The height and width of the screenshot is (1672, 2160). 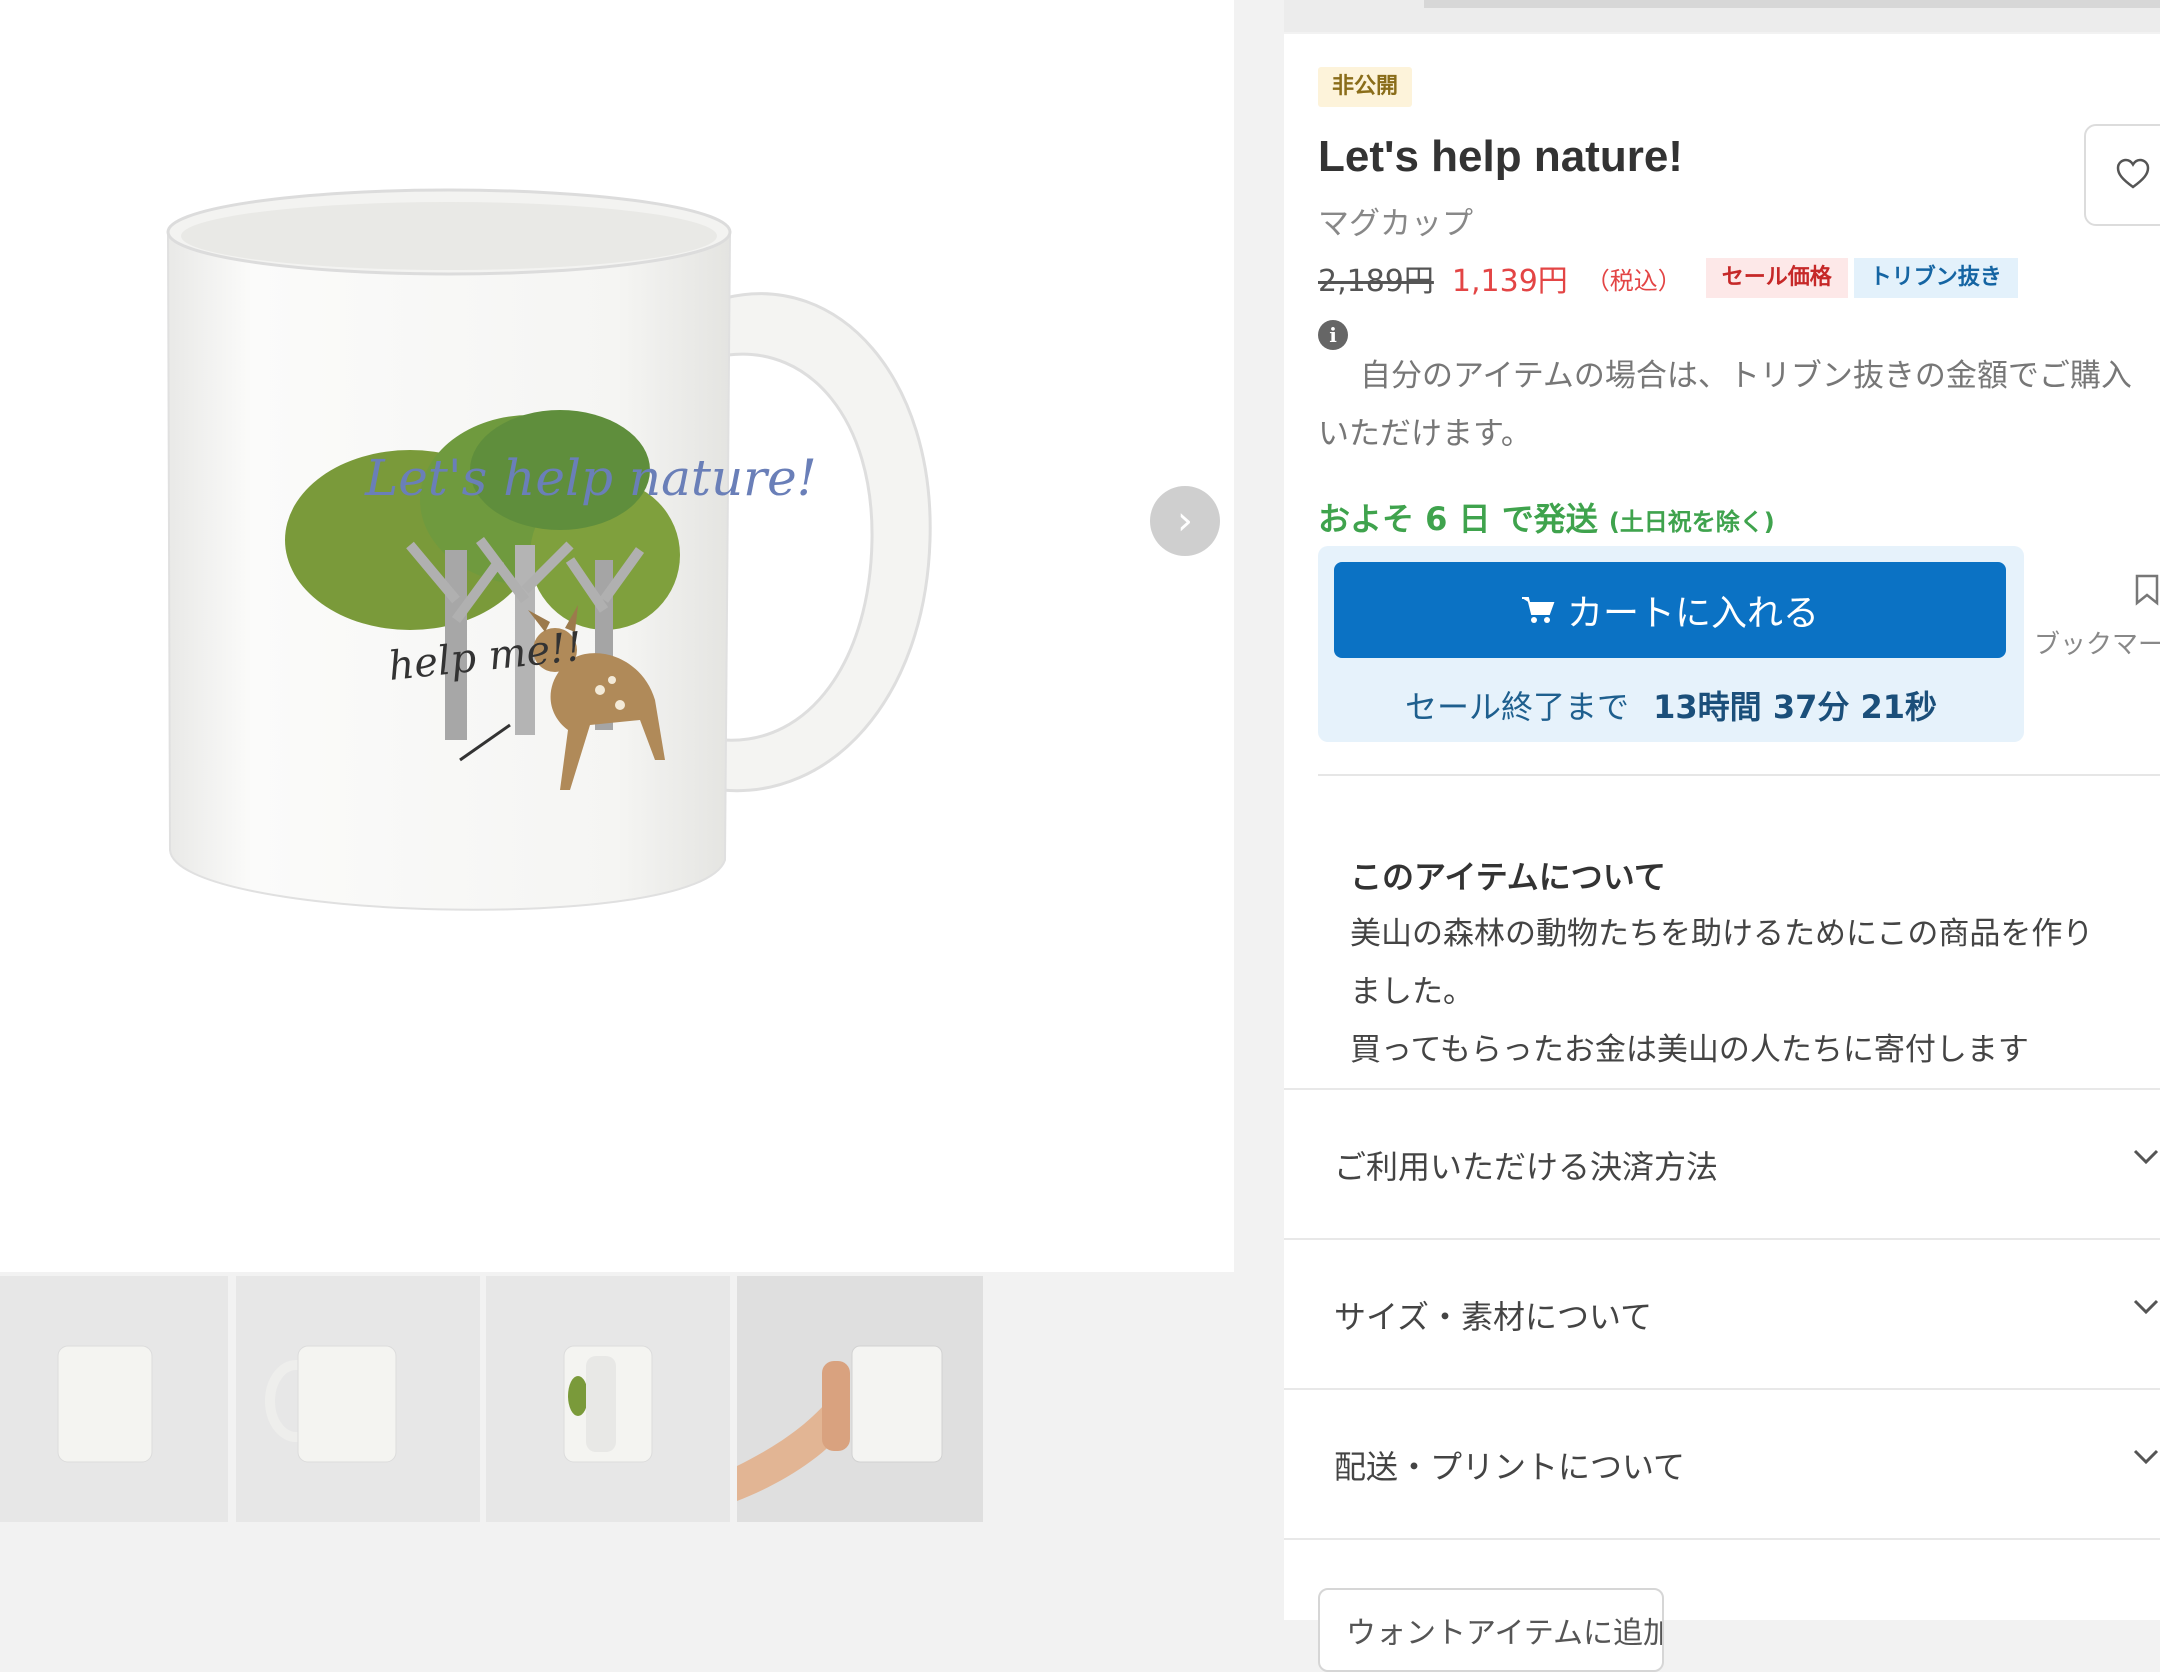 I want to click on countdown-label: セール終了まで, so click(x=1516, y=707).